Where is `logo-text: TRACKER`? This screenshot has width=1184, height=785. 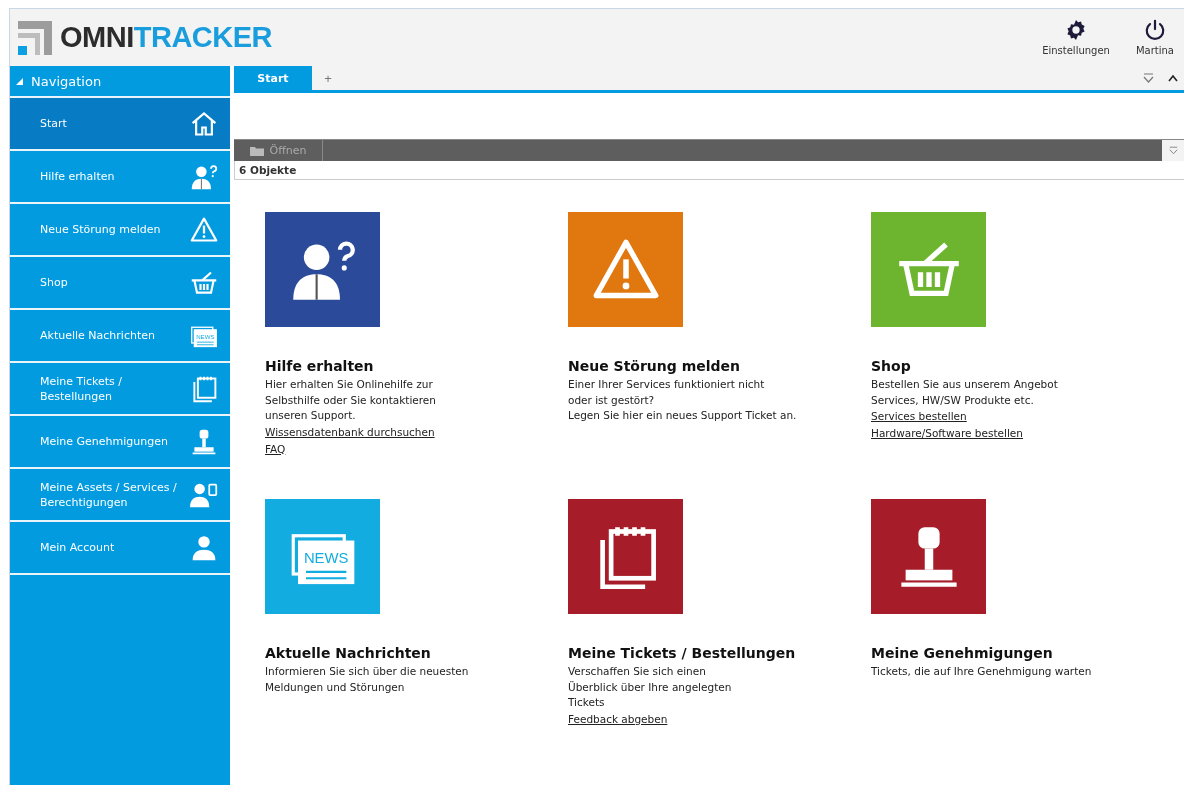
logo-text: TRACKER is located at coordinates (202, 37).